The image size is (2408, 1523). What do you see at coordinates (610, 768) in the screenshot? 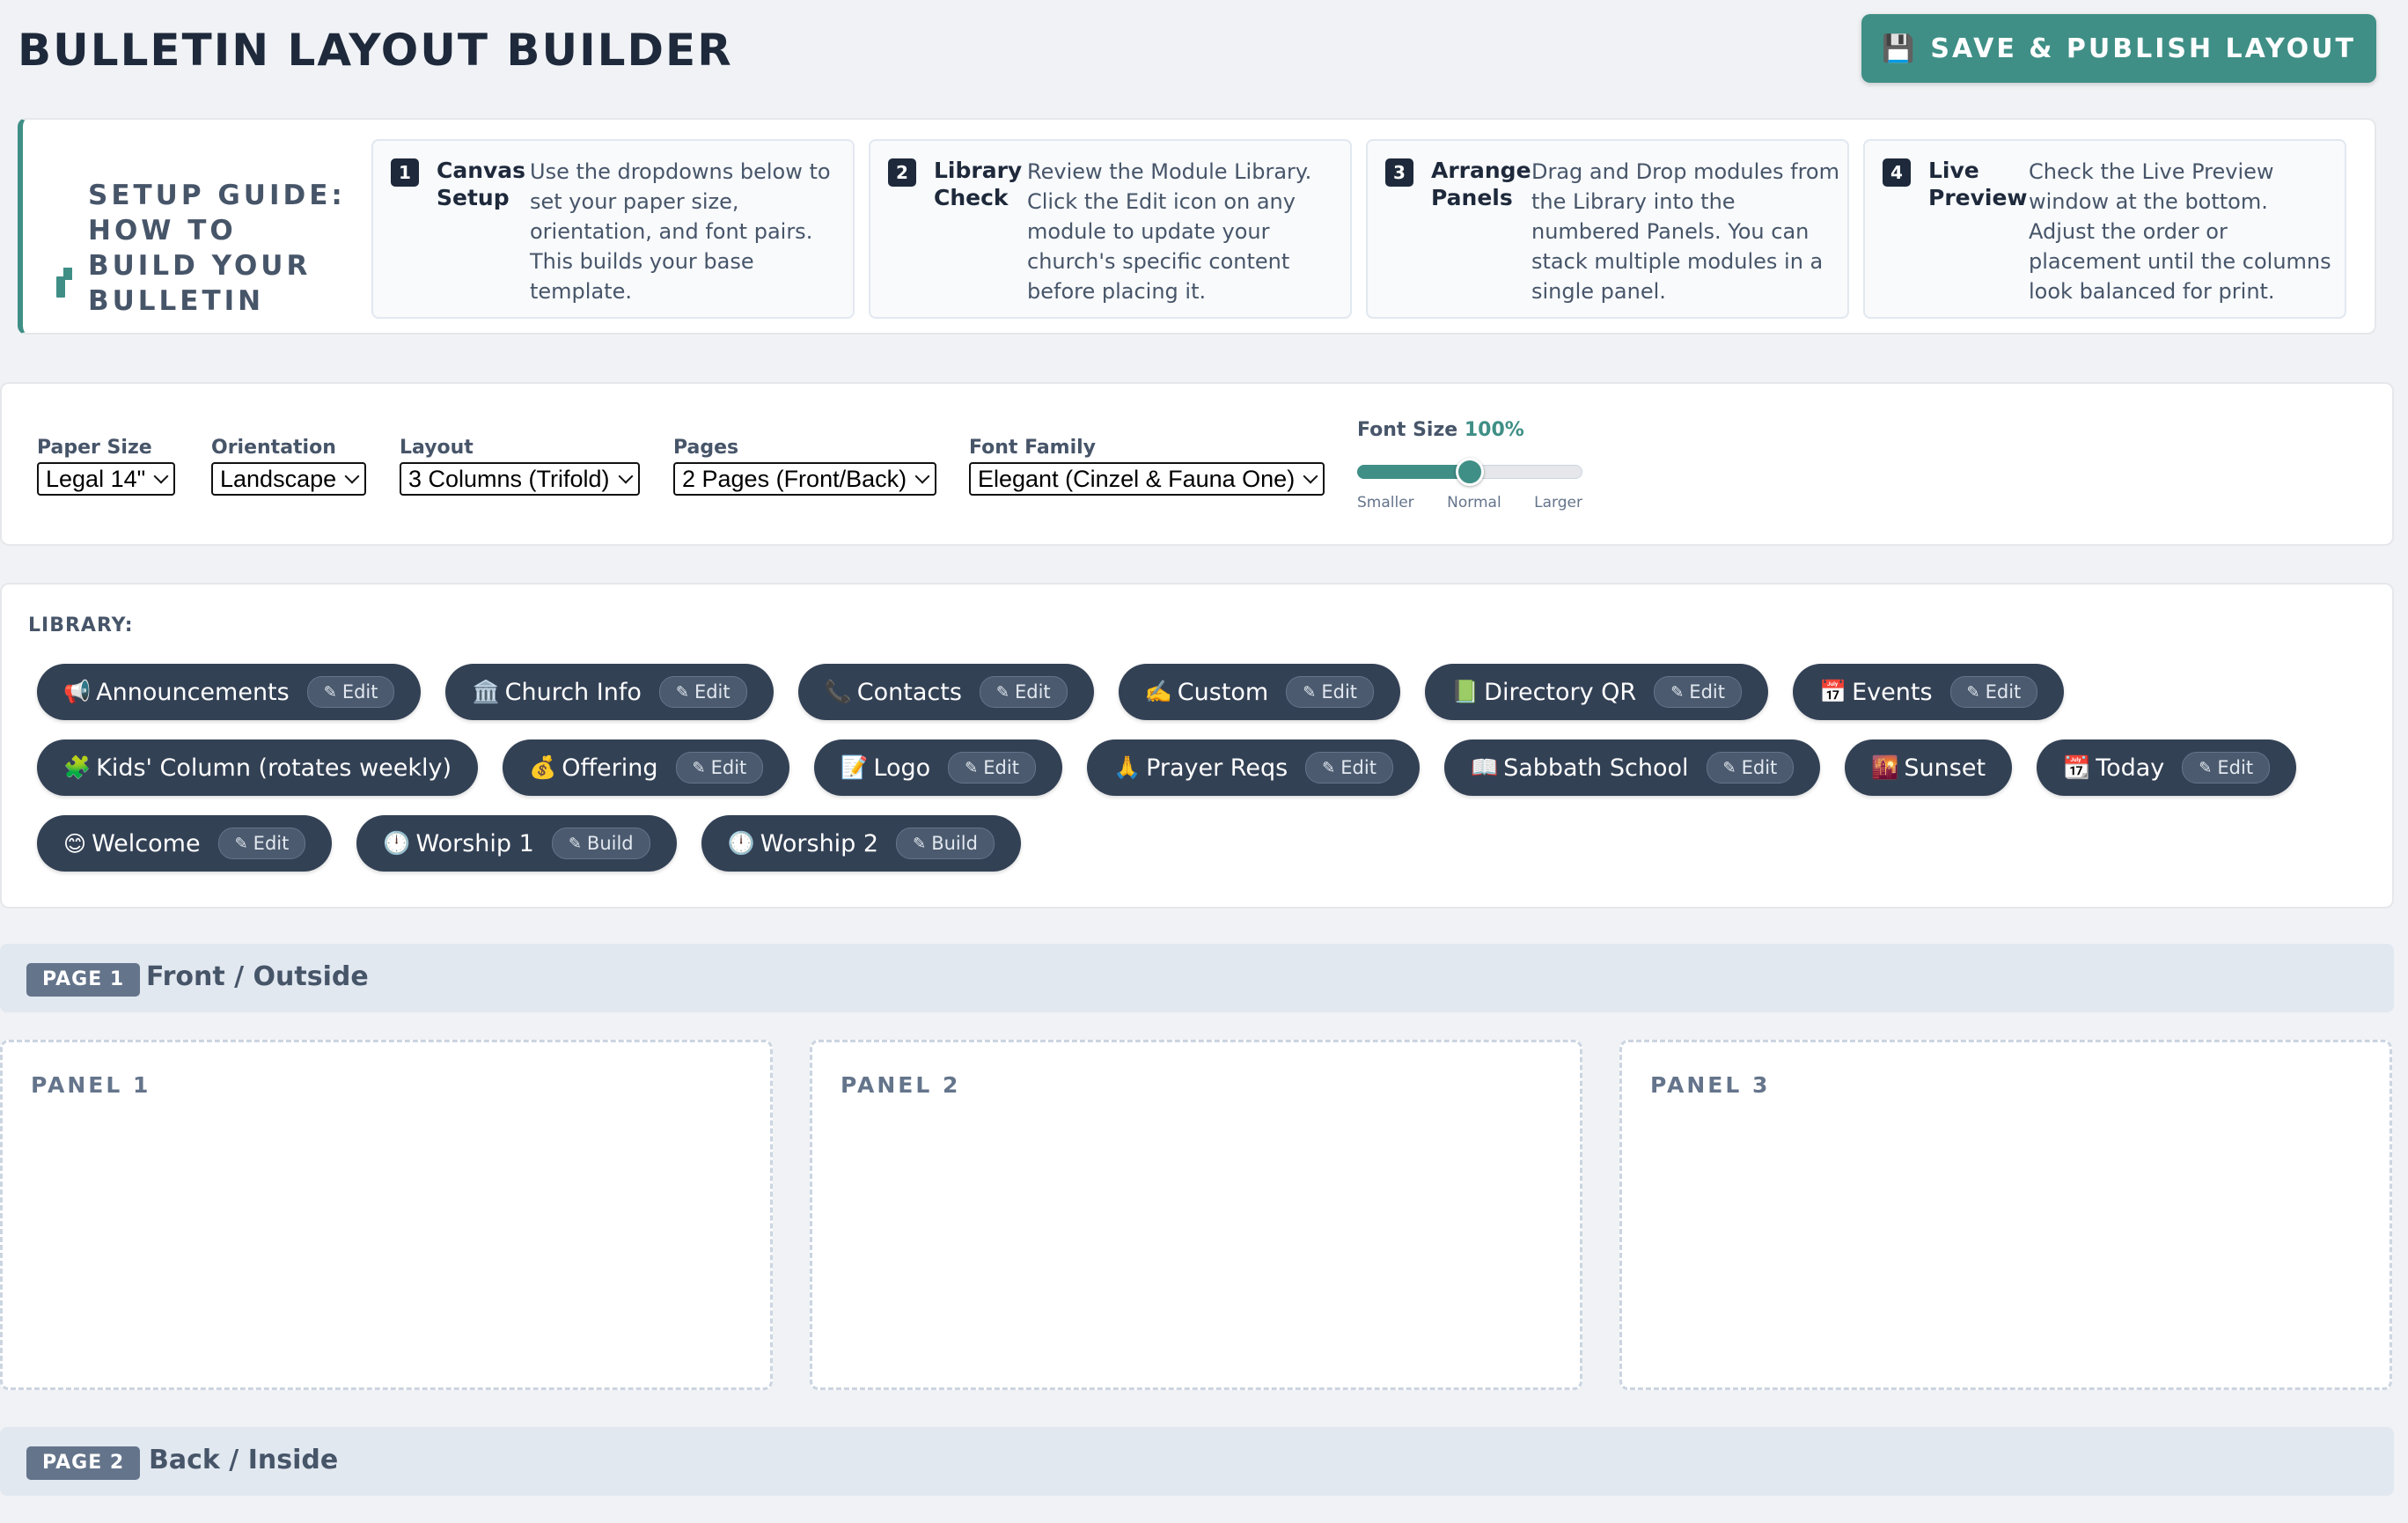
I see `module-name: Offering` at bounding box center [610, 768].